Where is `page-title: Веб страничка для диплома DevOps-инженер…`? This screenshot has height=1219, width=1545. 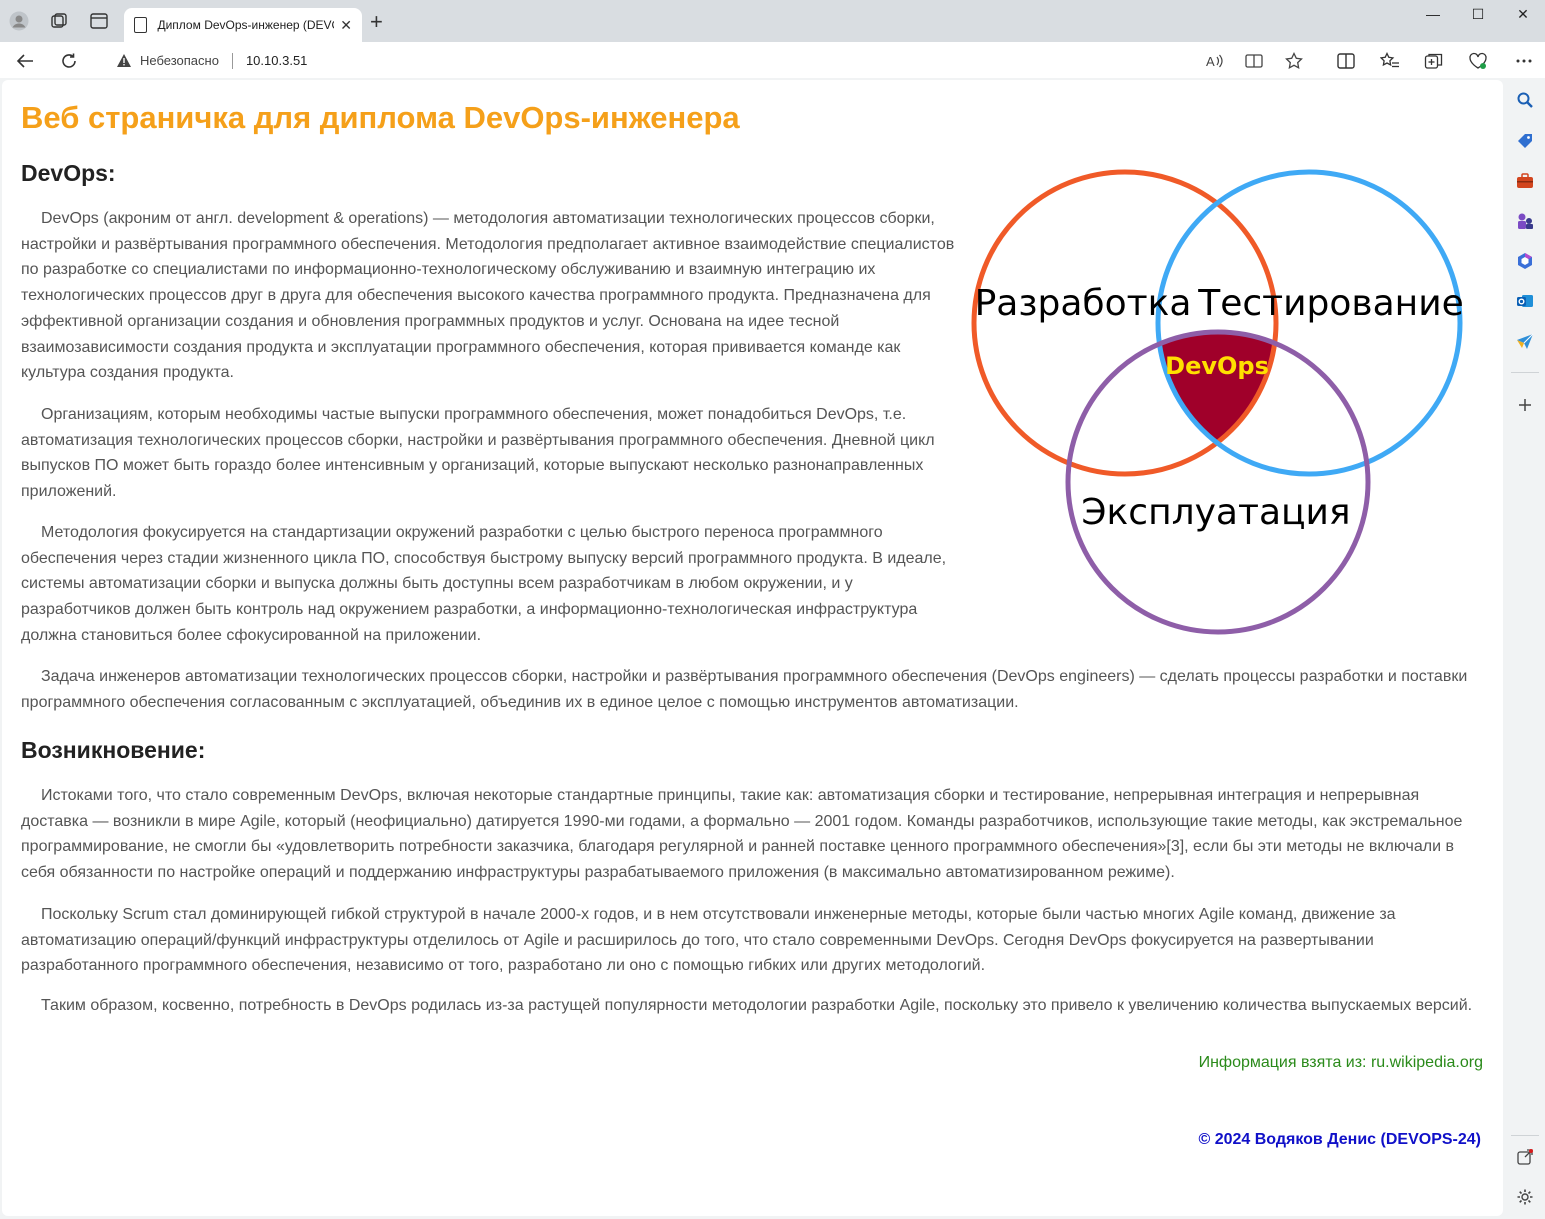
page-title: Веб страничка для диплома DevOps-инженер… is located at coordinates (380, 117).